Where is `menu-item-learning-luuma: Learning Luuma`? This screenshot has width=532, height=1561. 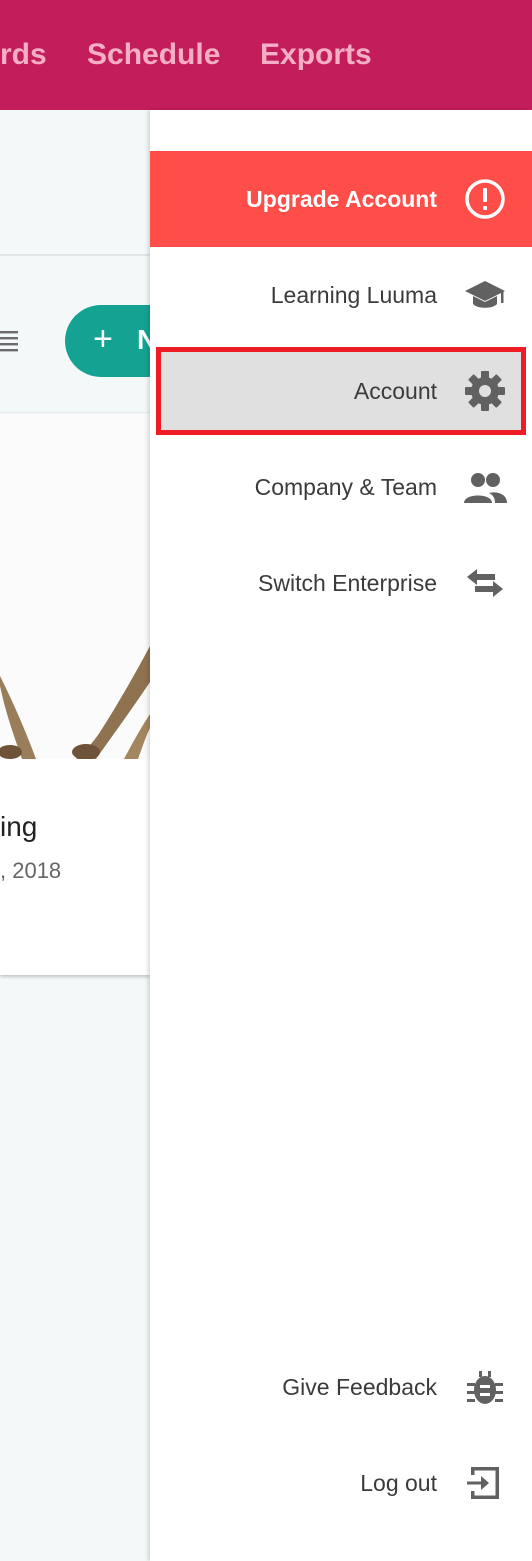 menu-item-learning-luuma: Learning Luuma is located at coordinates (341, 295).